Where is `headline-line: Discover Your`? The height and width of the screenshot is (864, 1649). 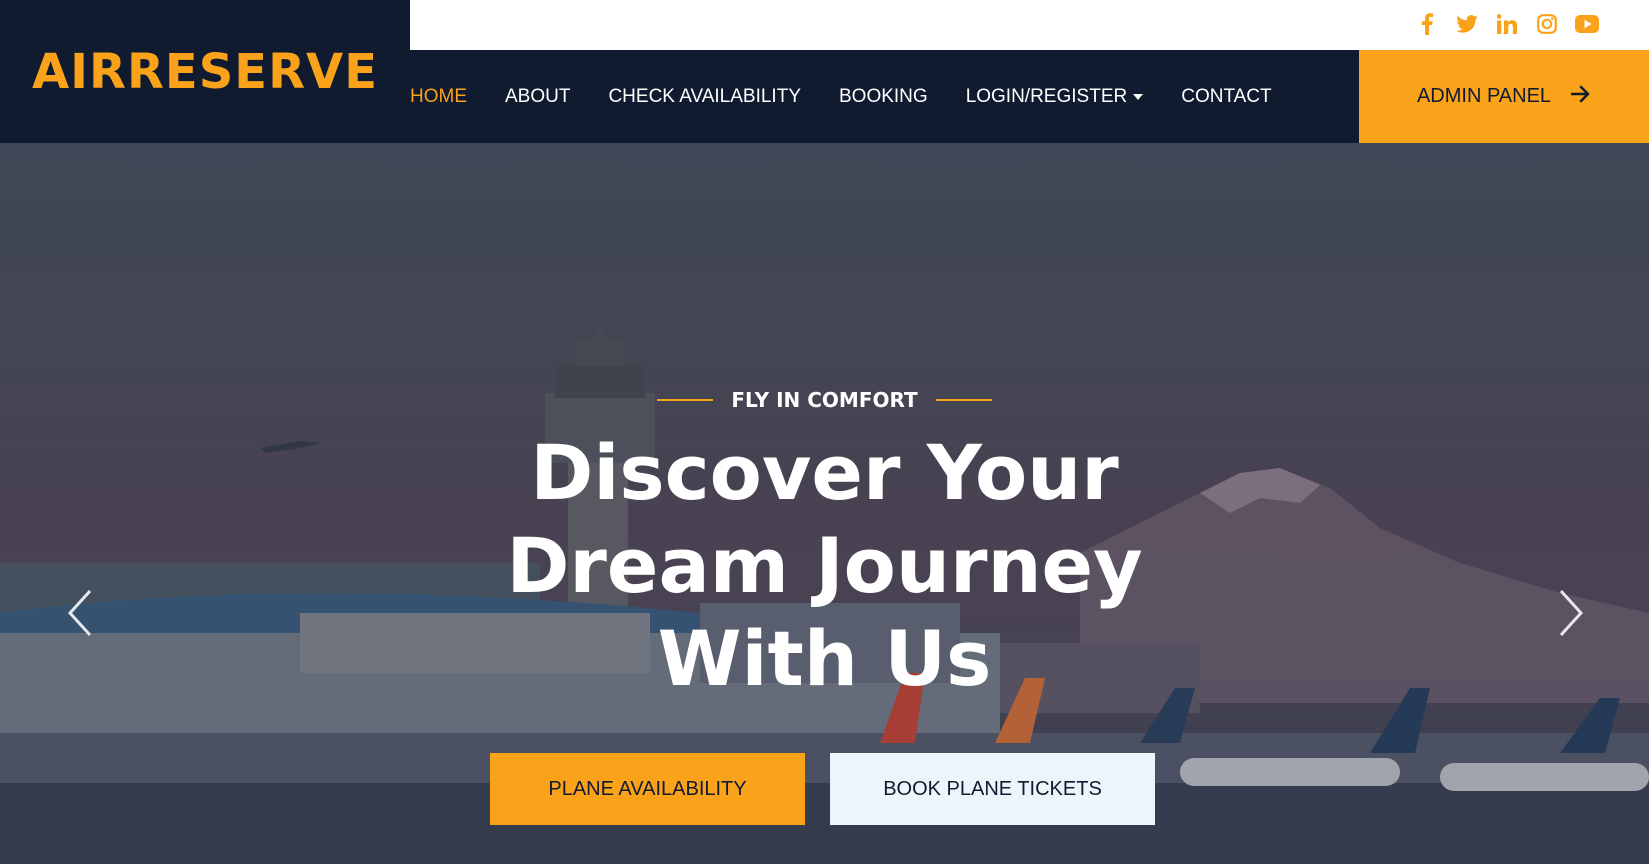
headline-line: Discover Your is located at coordinates (824, 472).